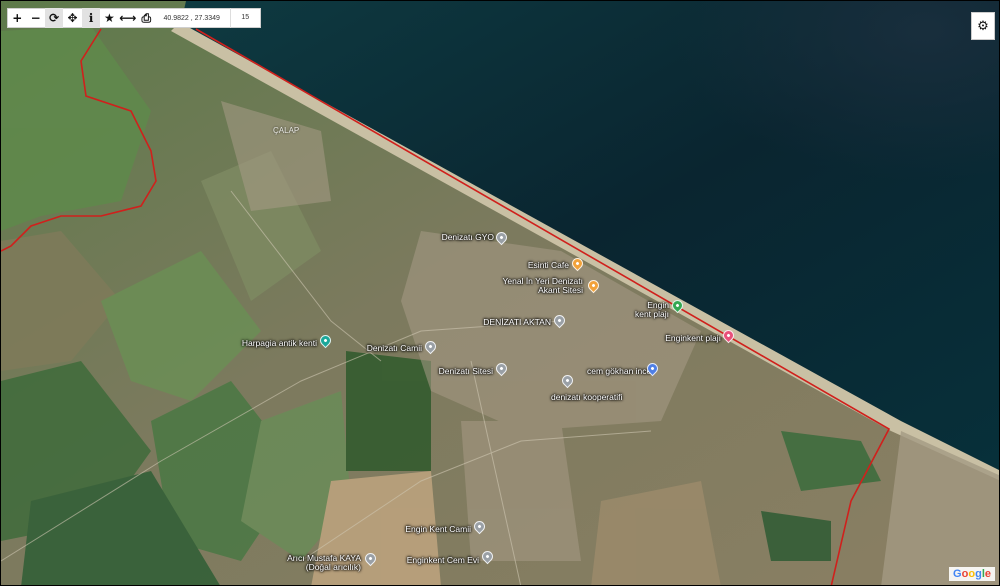  I want to click on place-label-denizati-kooperatifi: denizatı kooperatifi, so click(586, 397).